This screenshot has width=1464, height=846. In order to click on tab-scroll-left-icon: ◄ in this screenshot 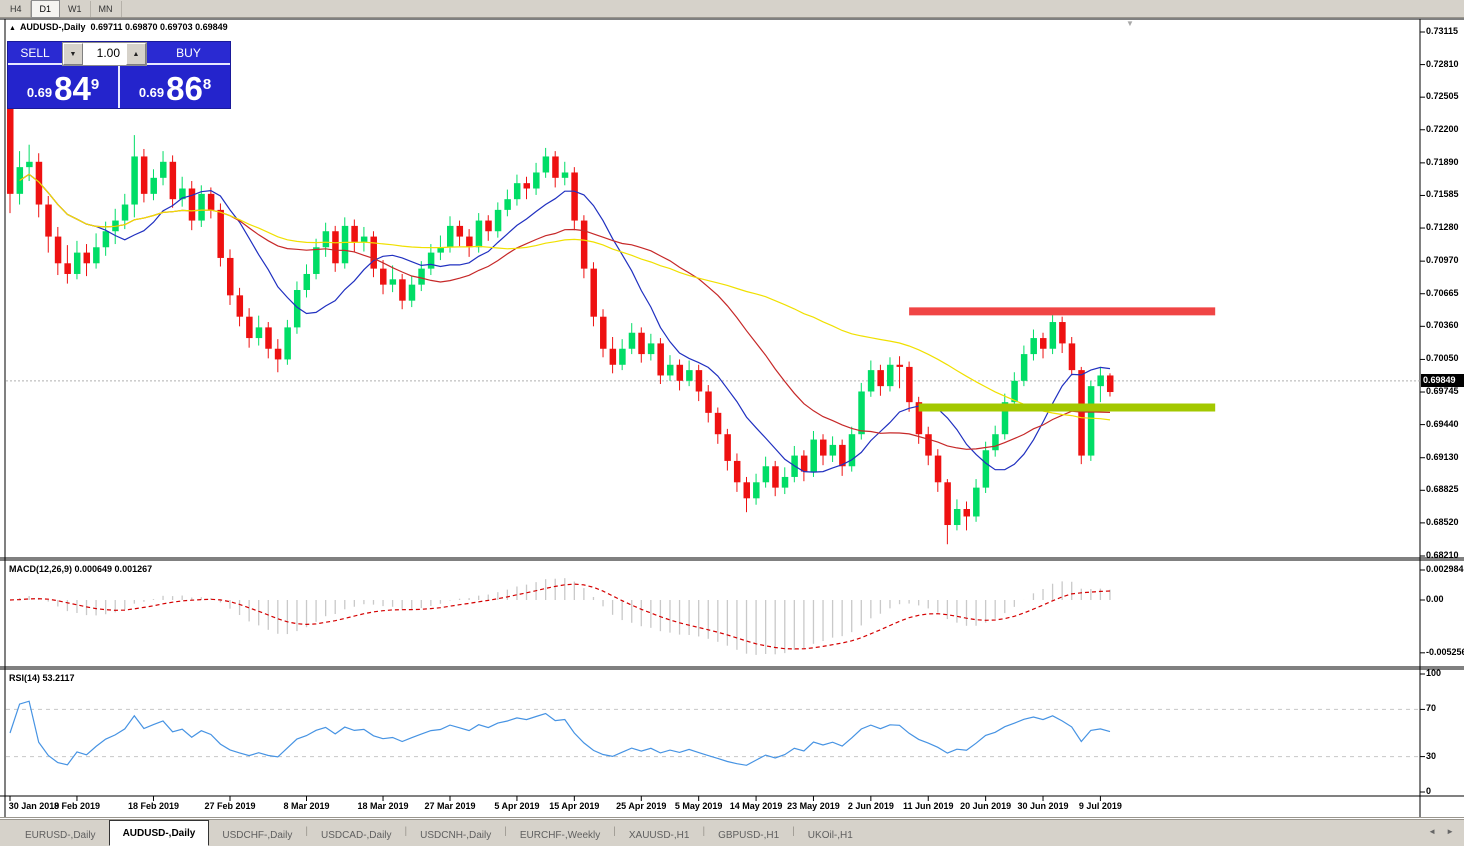, I will do `click(1432, 831)`.